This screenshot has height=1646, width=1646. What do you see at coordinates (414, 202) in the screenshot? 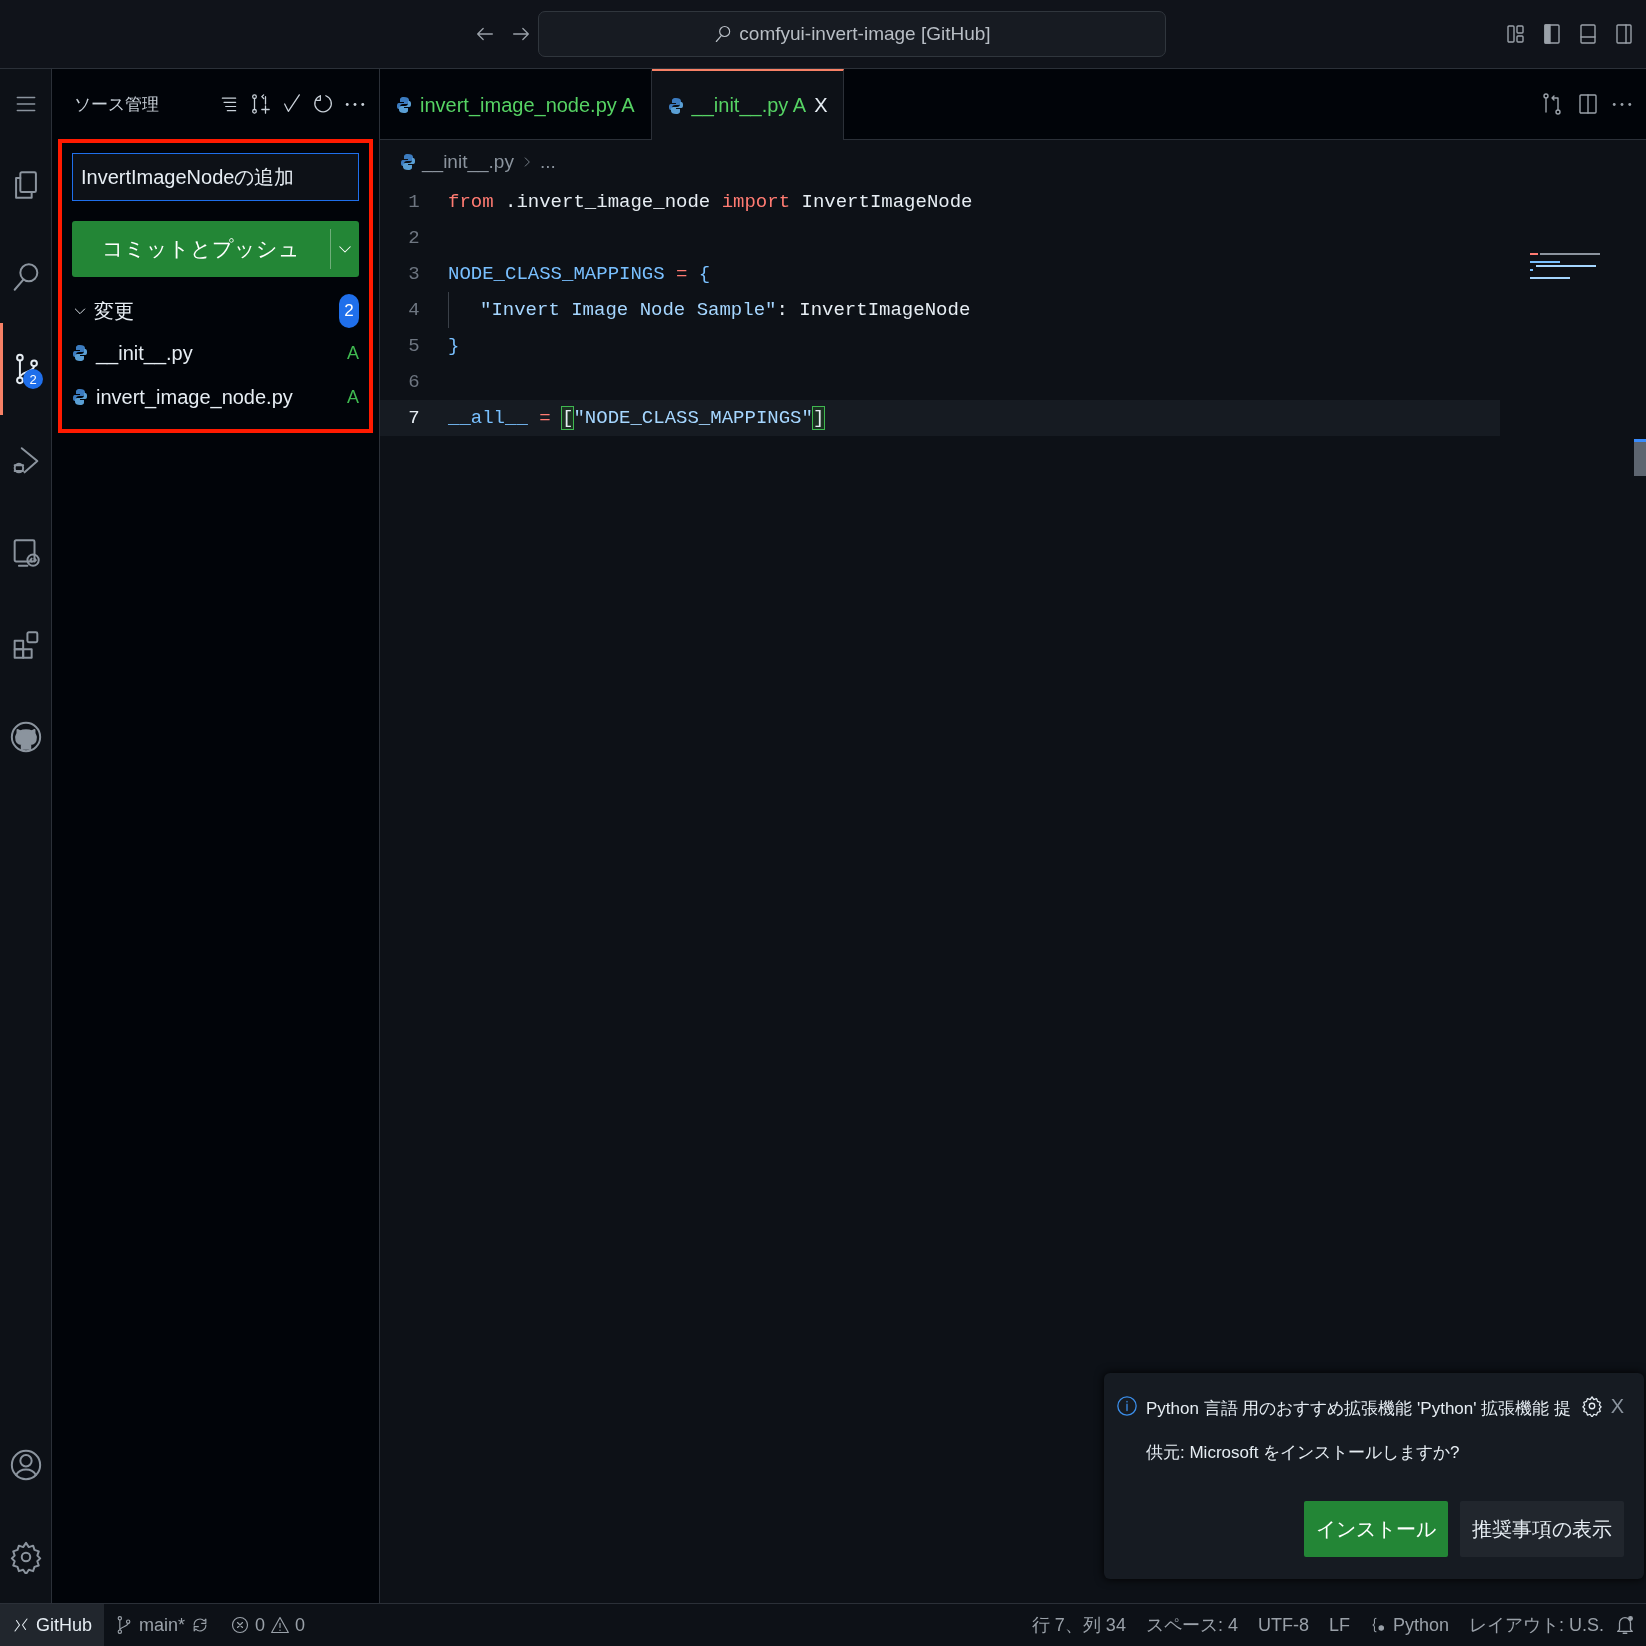
I see `line-number: 1` at bounding box center [414, 202].